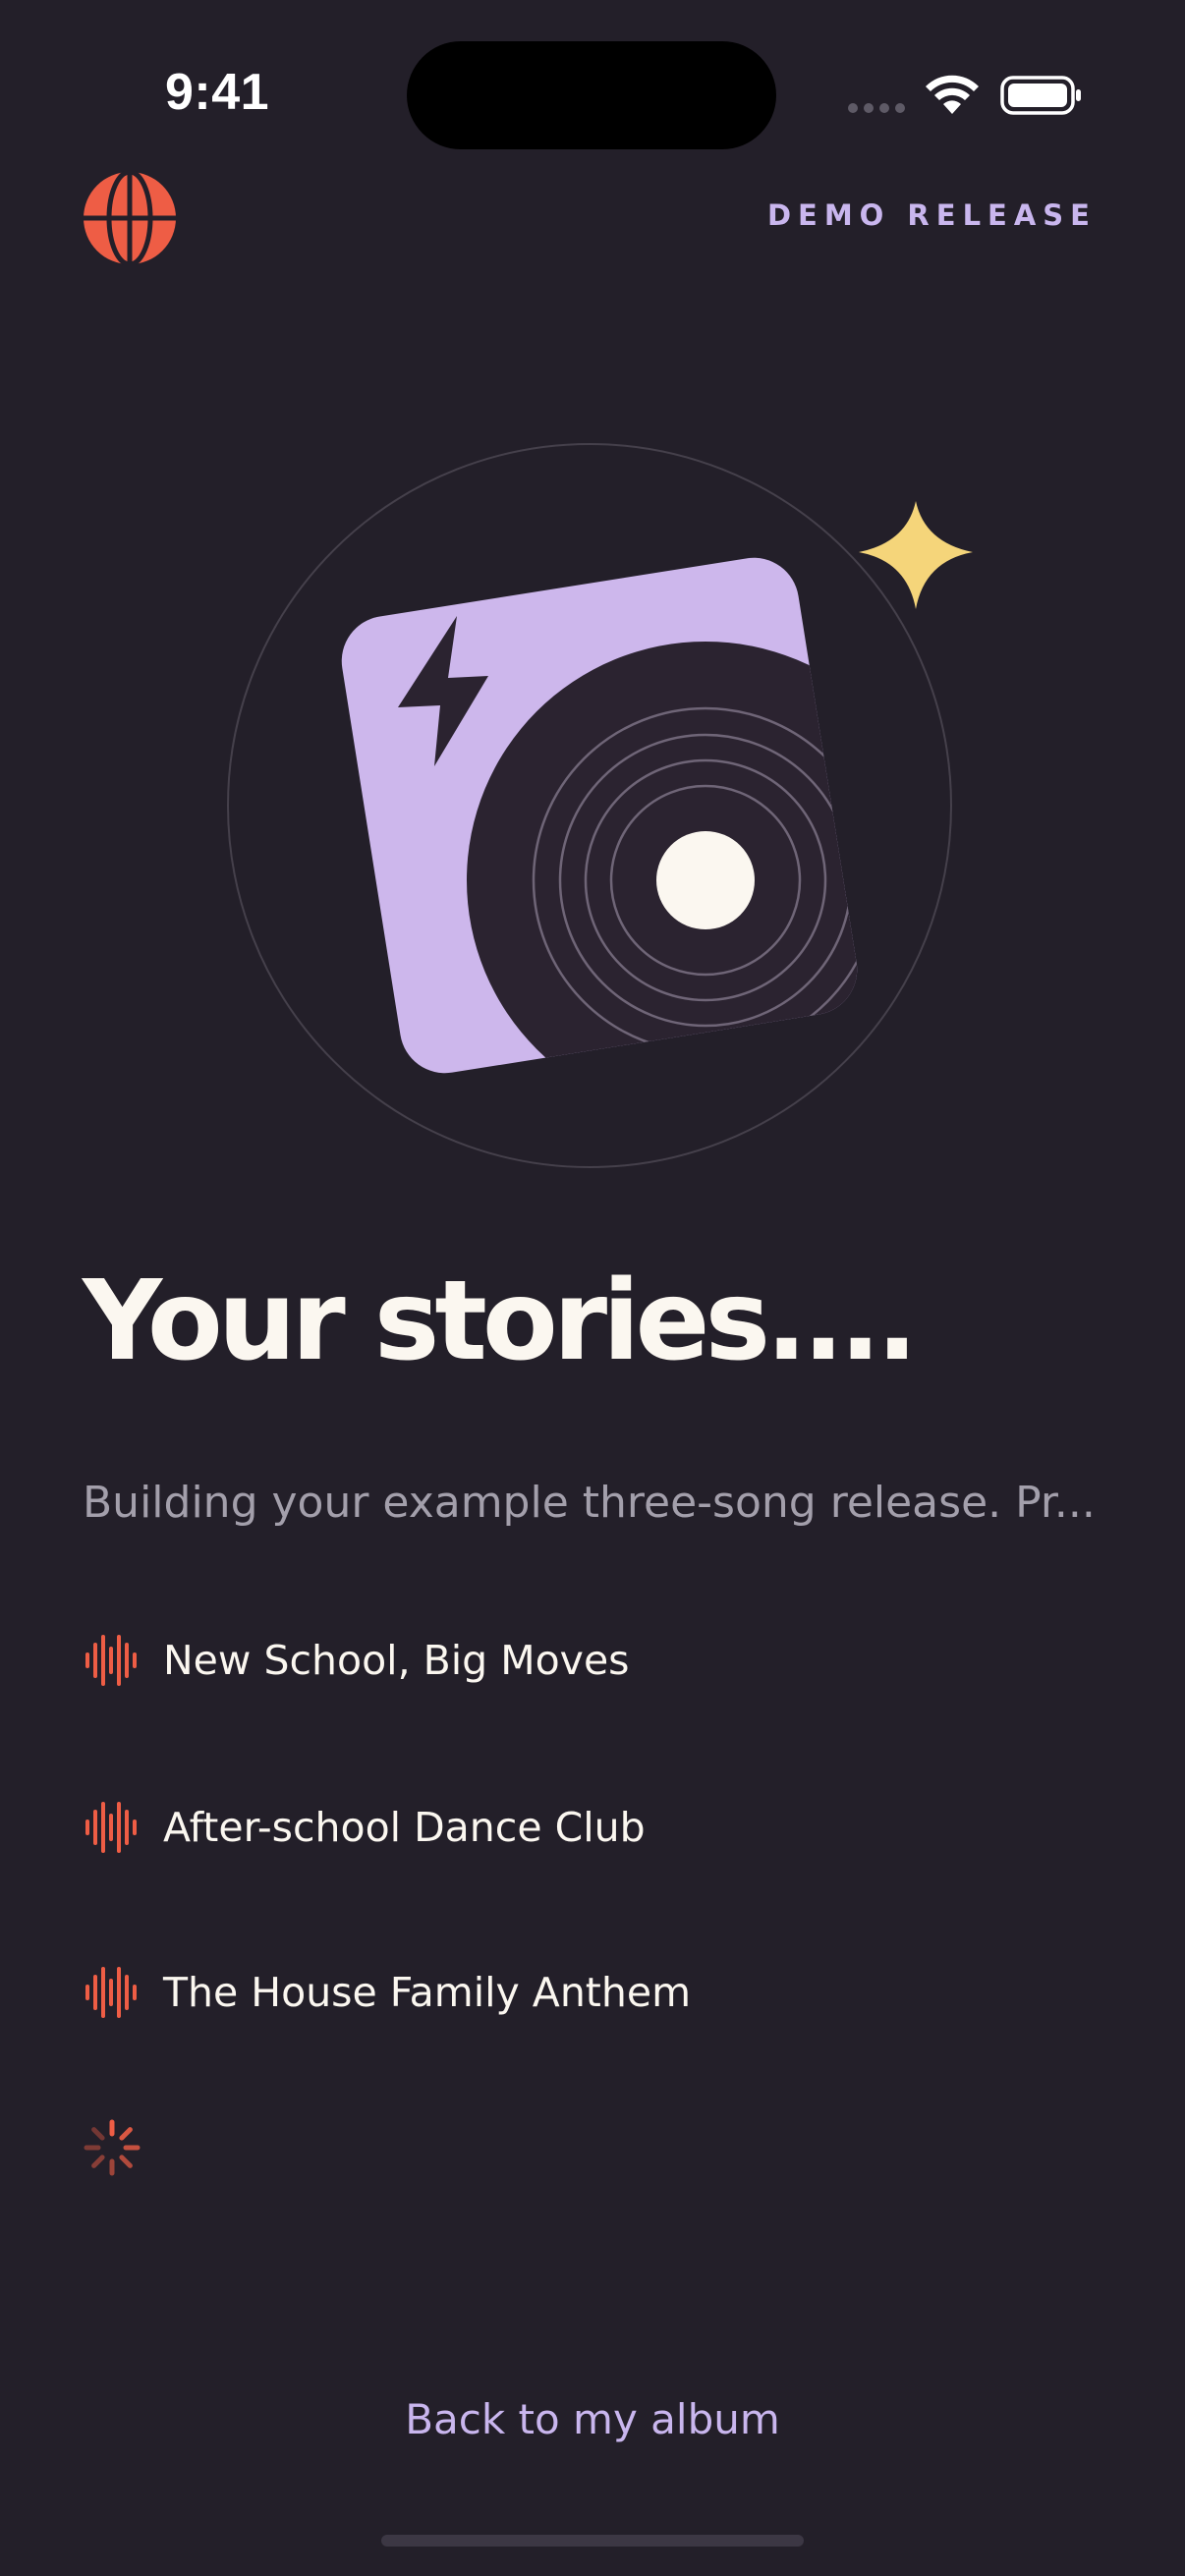 The image size is (1185, 2576). Describe the element at coordinates (1041, 95) in the screenshot. I see `battery-icon` at that location.